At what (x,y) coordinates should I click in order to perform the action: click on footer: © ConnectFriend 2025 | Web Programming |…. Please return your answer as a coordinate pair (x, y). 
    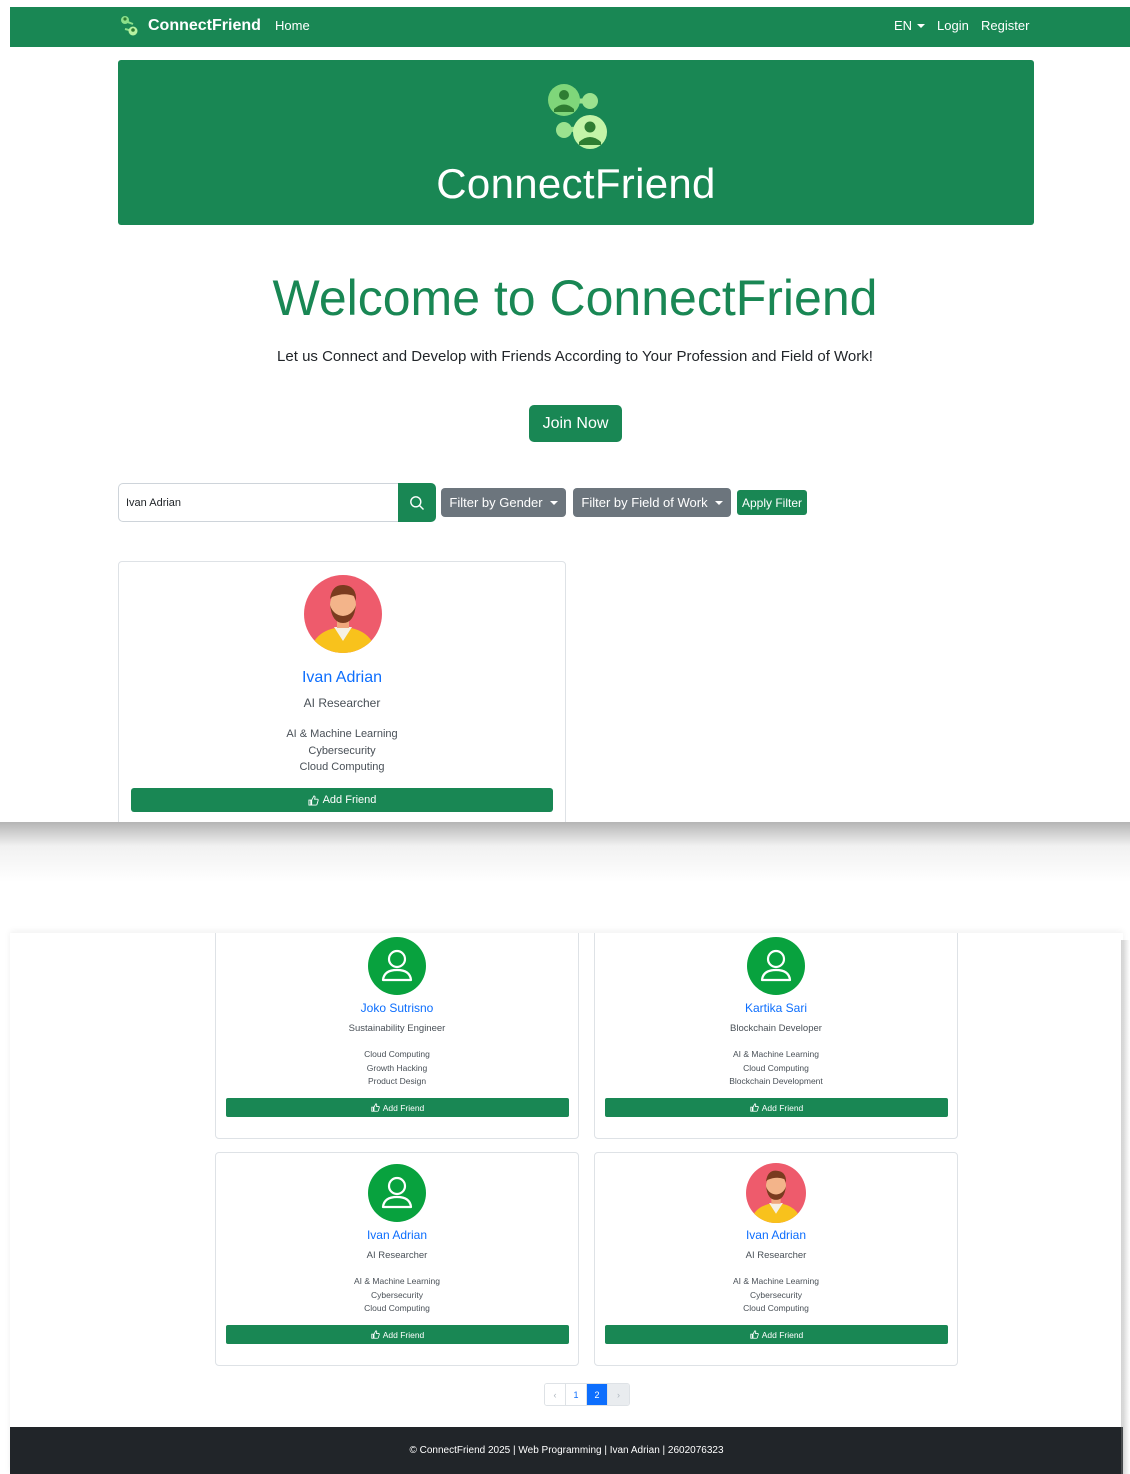
    Looking at the image, I should click on (566, 1450).